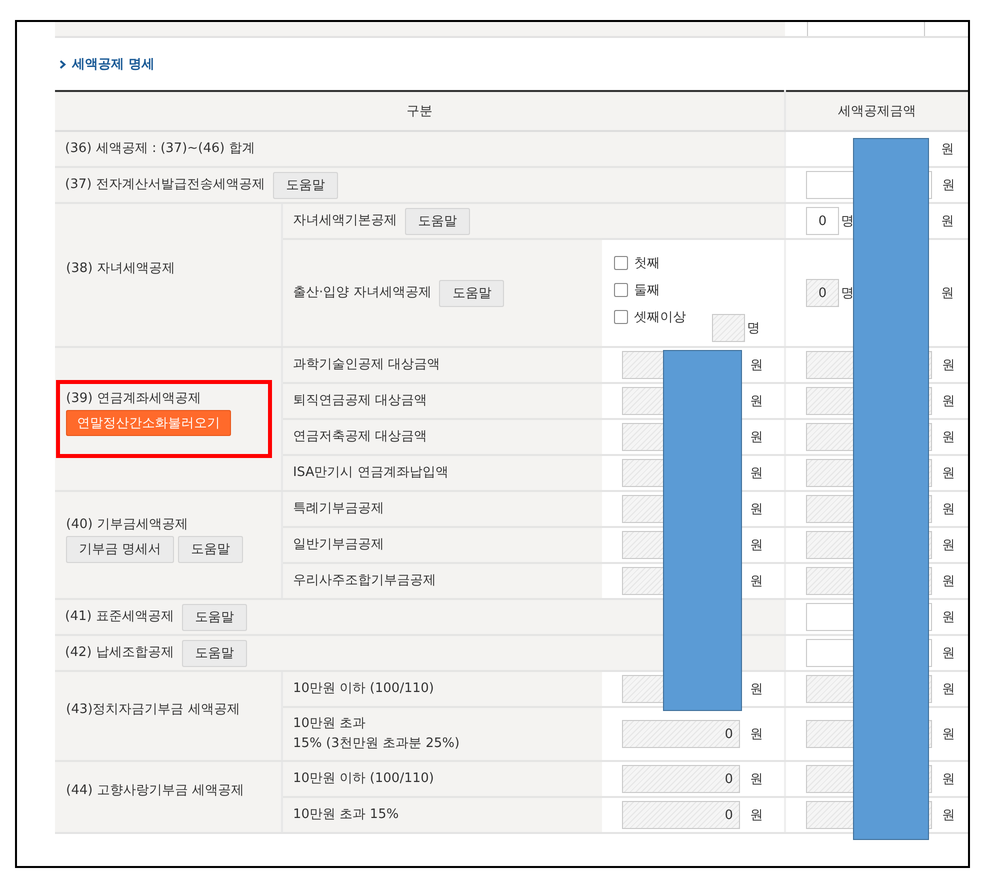  What do you see at coordinates (360, 401) in the screenshot?
I see `row-label: 퇴직연금공제 대상금액` at bounding box center [360, 401].